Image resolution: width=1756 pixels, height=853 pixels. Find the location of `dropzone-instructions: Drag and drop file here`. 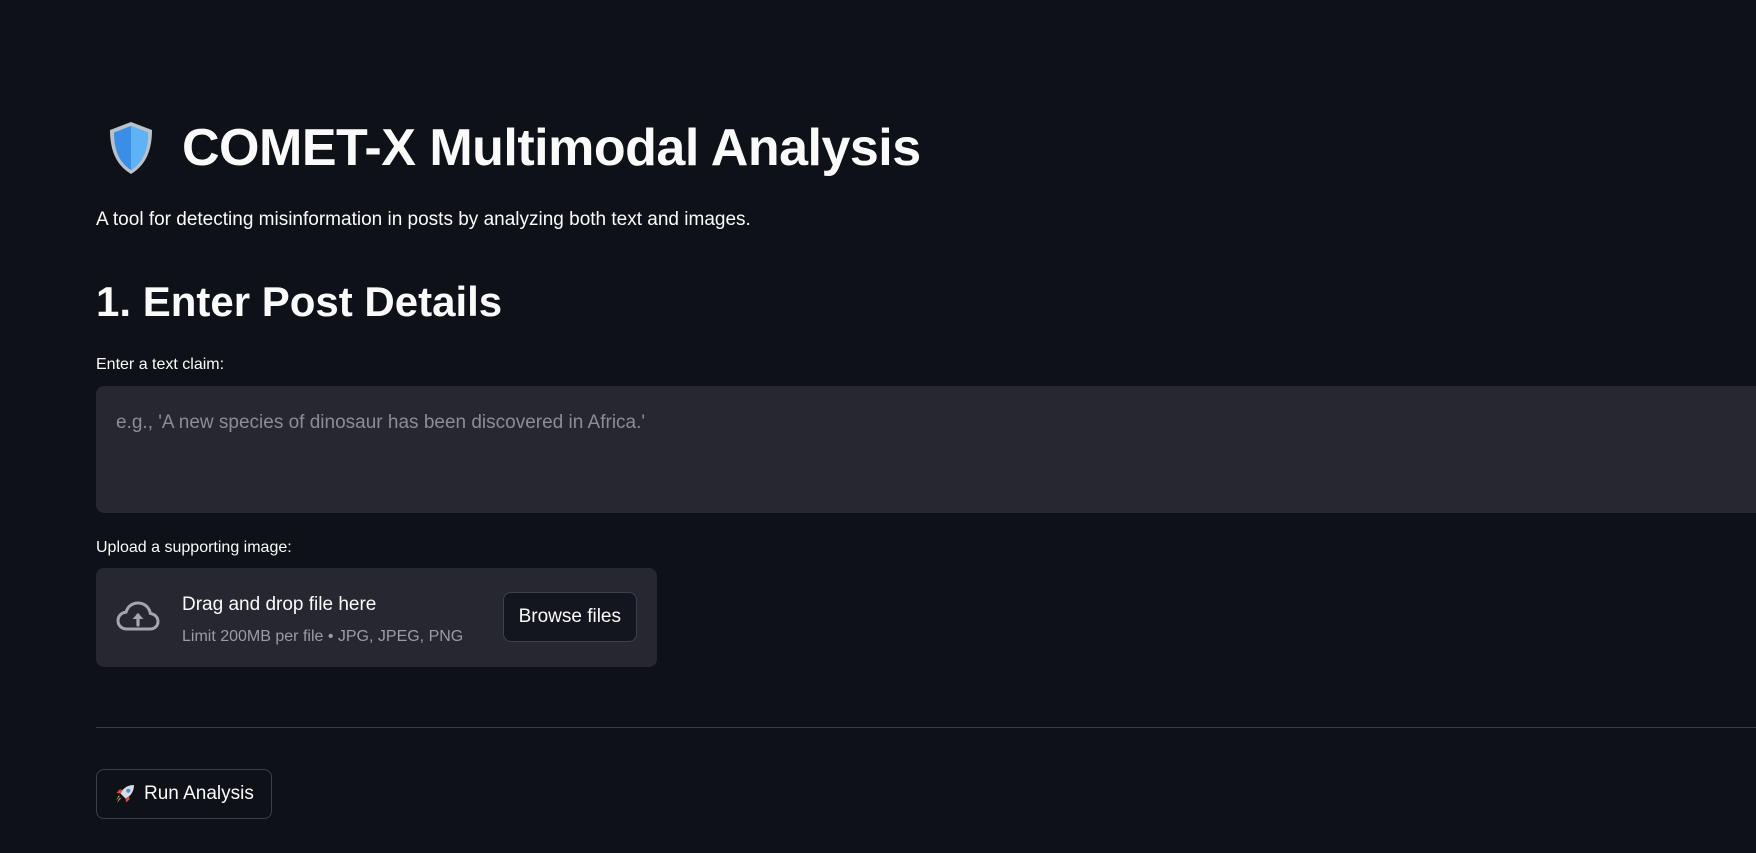

dropzone-instructions: Drag and drop file here is located at coordinates (279, 604).